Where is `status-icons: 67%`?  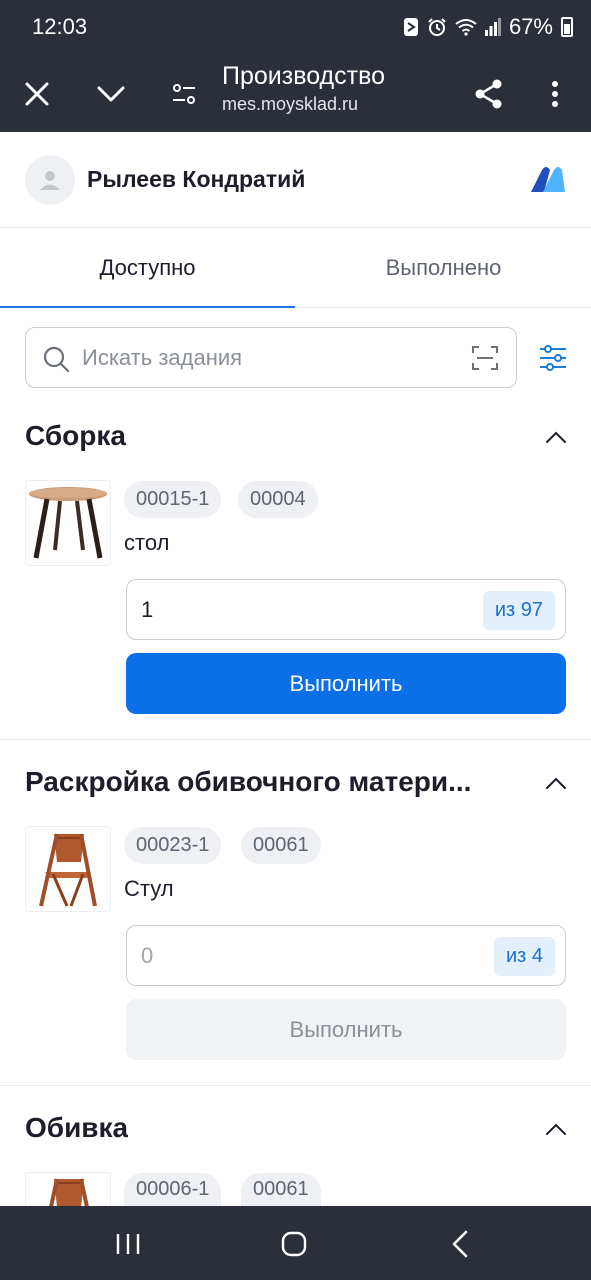
status-icons: 67% is located at coordinates (488, 27).